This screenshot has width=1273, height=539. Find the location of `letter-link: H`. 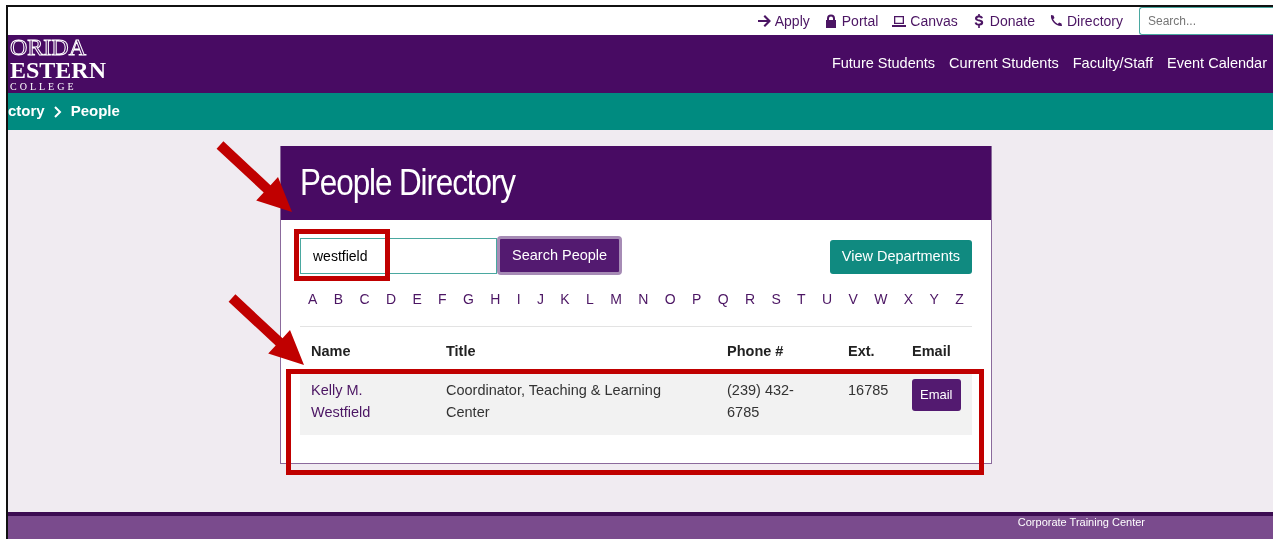

letter-link: H is located at coordinates (495, 299).